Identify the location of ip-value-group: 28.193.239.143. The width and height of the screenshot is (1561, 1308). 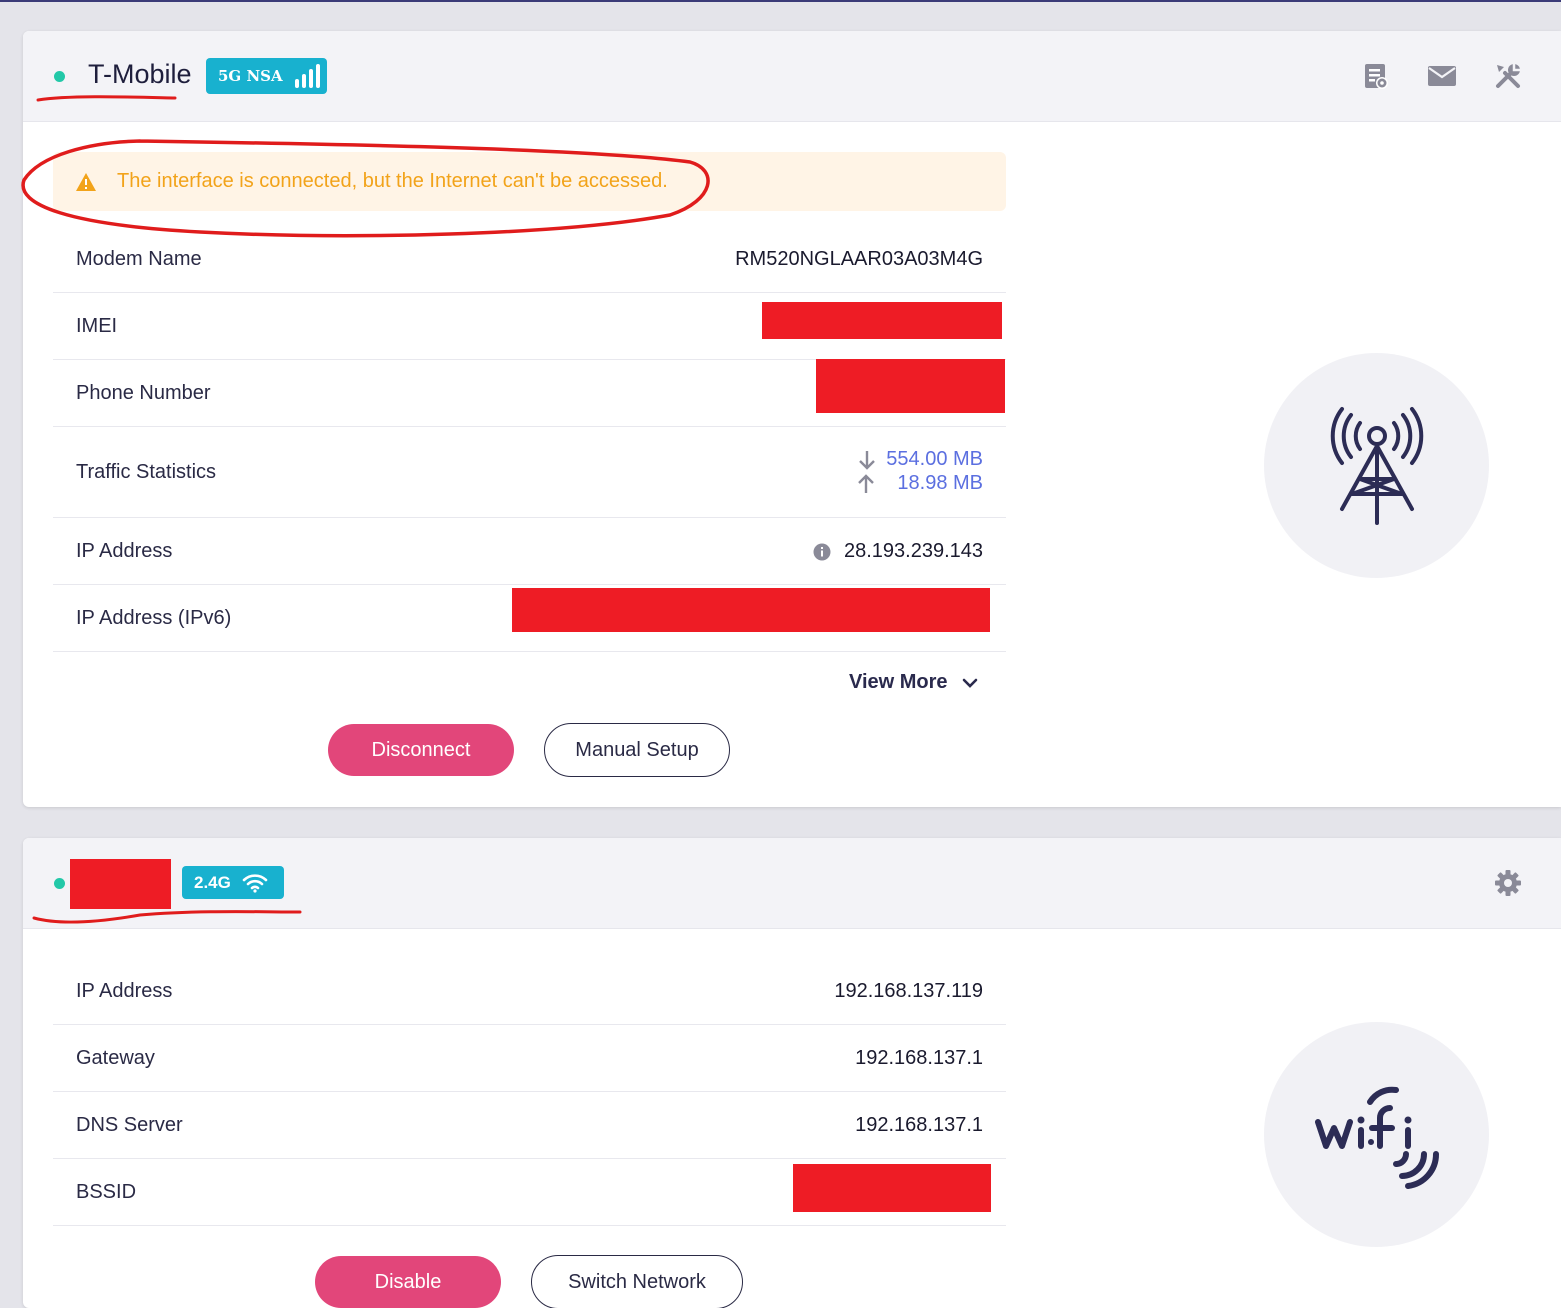
(898, 551).